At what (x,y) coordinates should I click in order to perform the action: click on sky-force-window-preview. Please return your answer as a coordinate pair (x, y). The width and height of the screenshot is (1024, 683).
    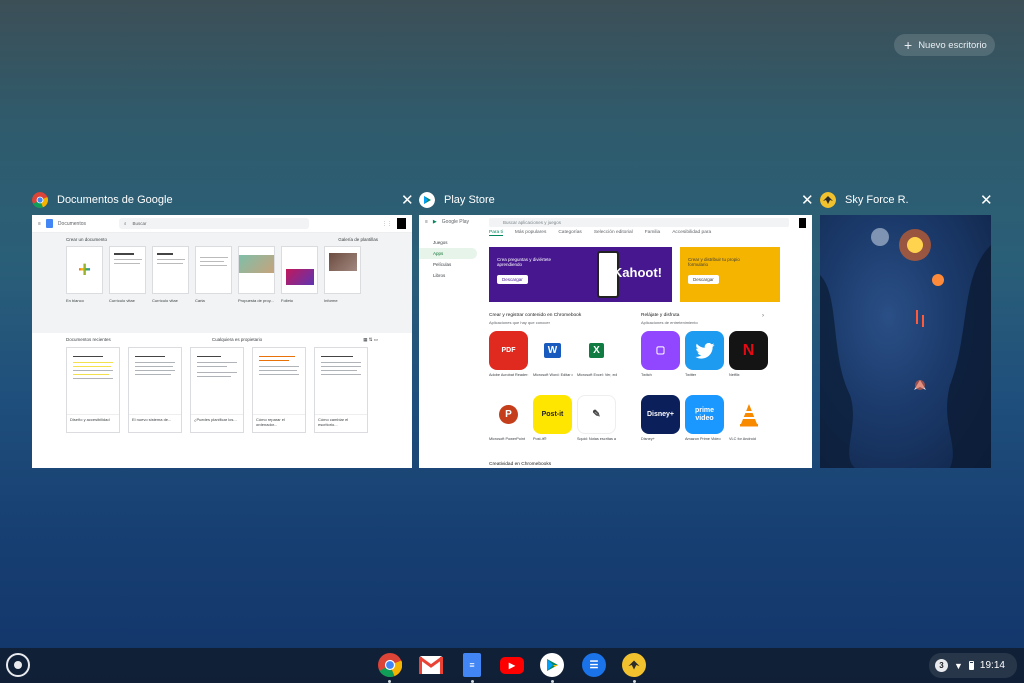
    Looking at the image, I should click on (905, 341).